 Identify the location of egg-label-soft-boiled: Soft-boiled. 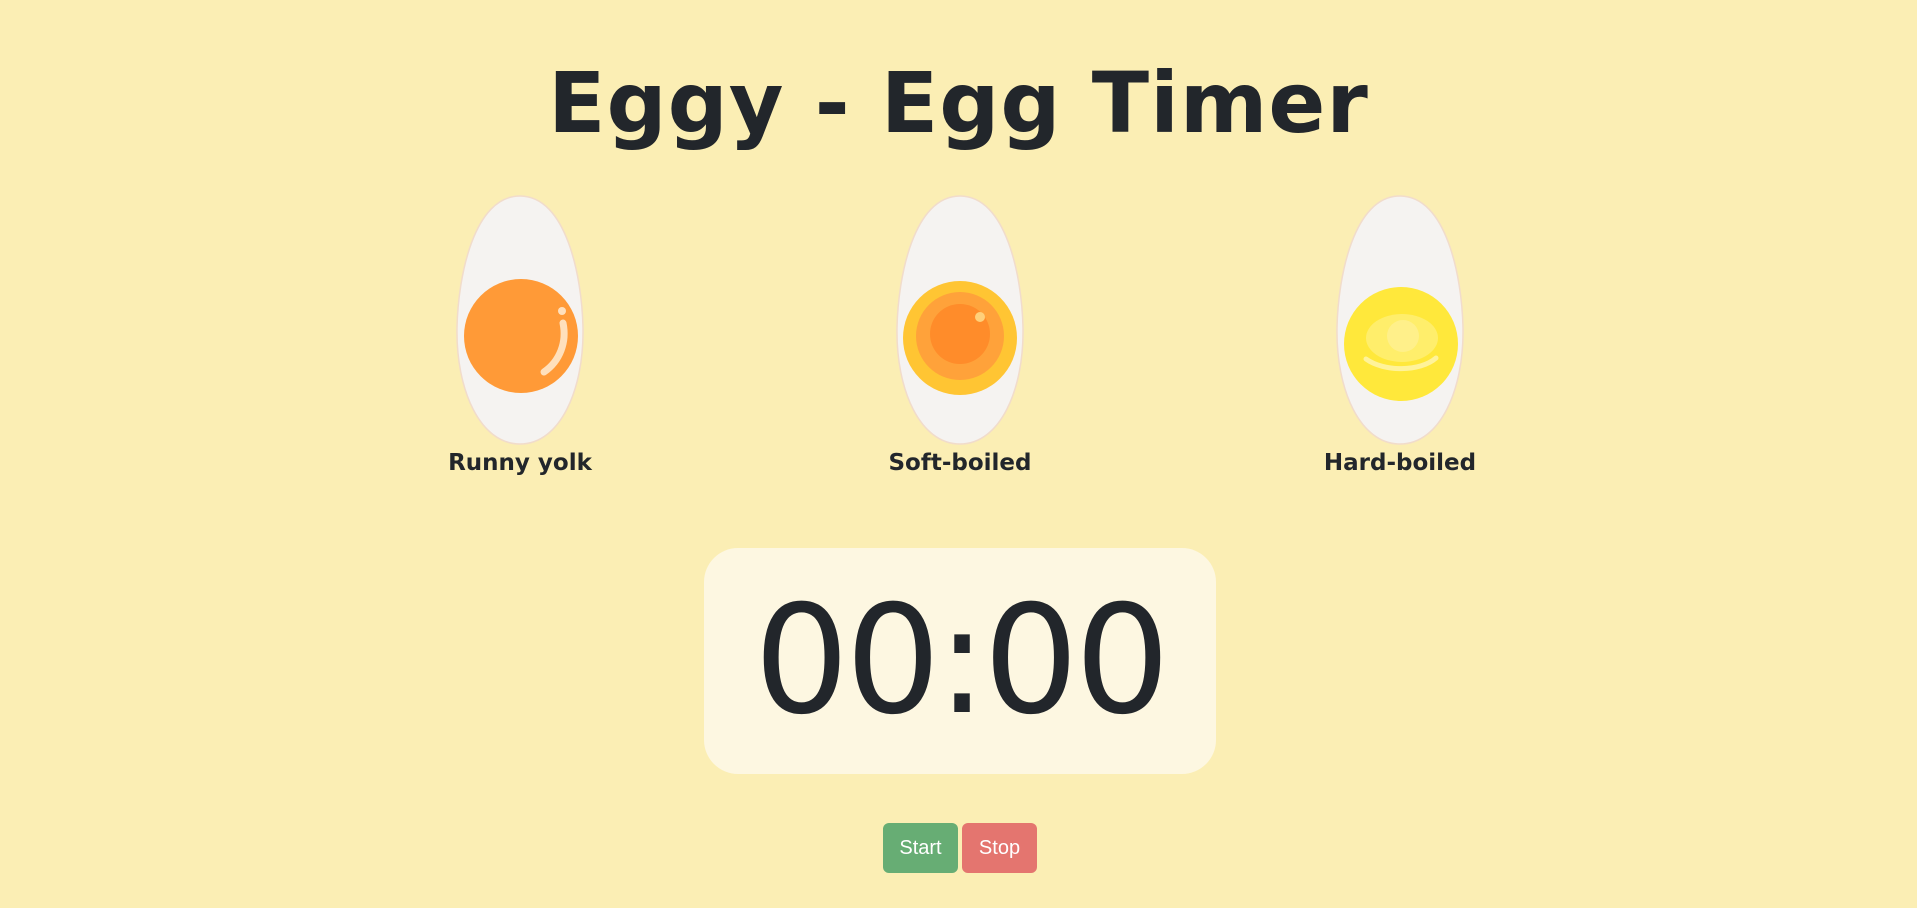
(960, 463).